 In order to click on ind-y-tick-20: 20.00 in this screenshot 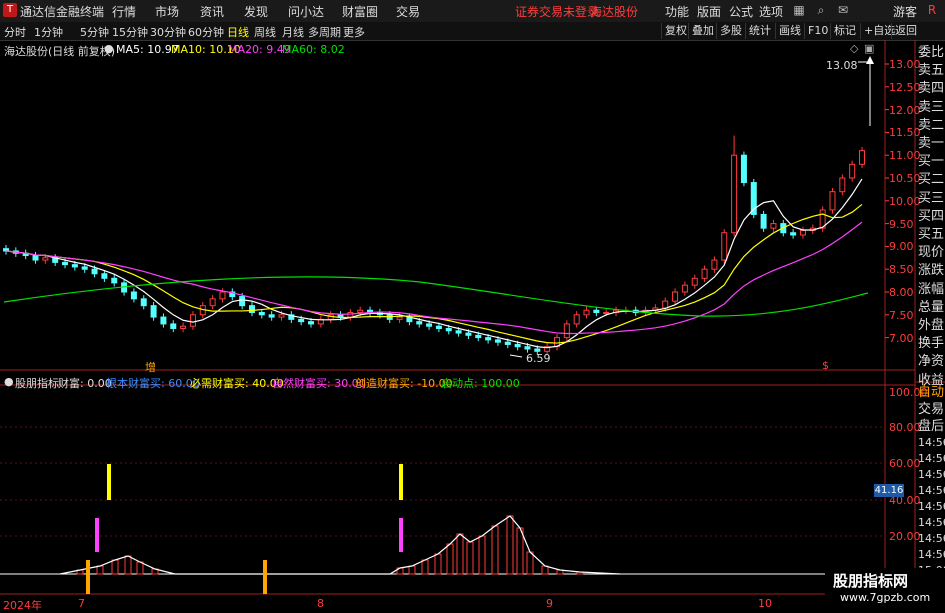, I will do `click(905, 536)`.